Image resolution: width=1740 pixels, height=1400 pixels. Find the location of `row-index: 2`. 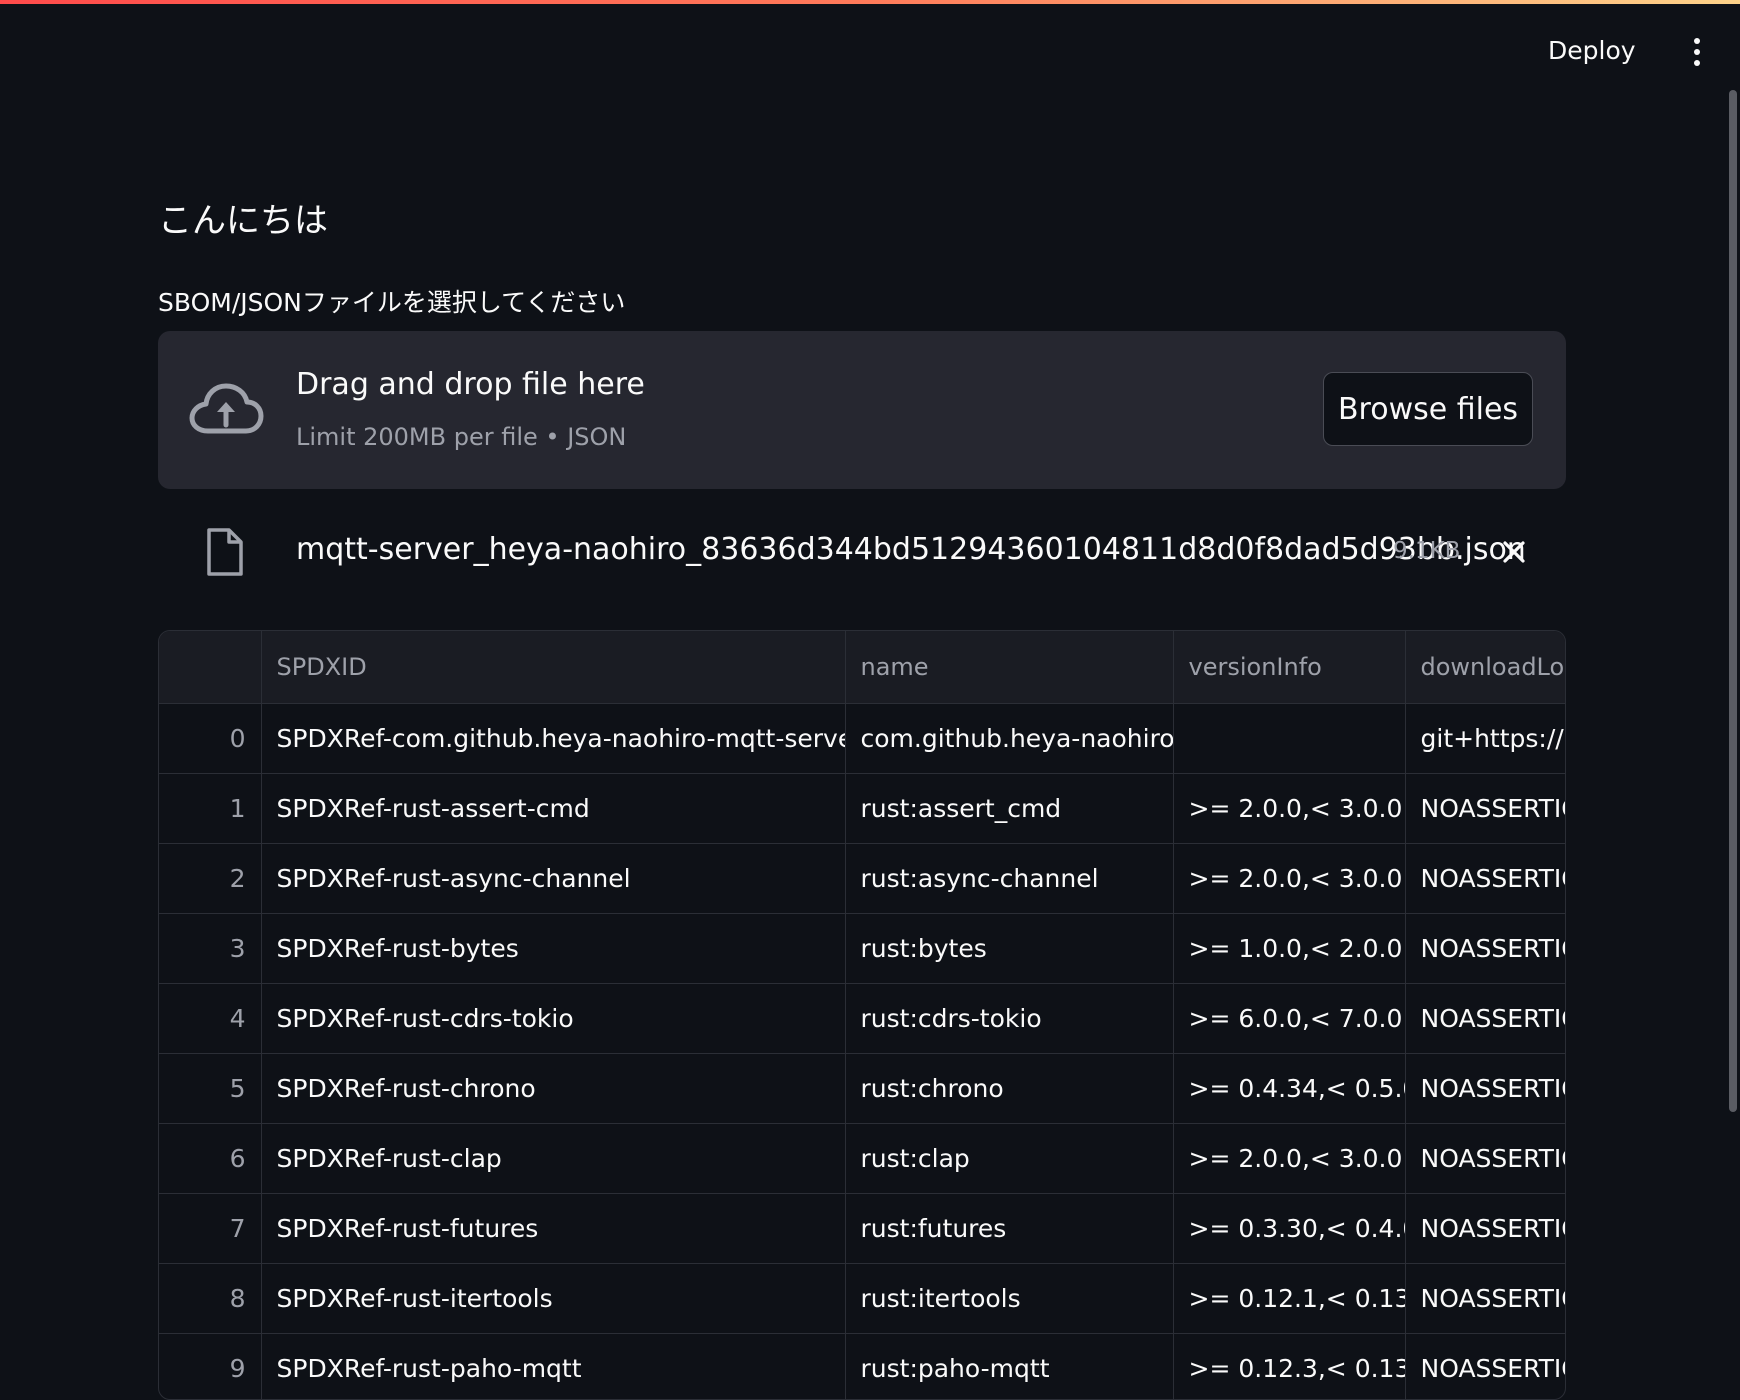

row-index: 2 is located at coordinates (210, 878).